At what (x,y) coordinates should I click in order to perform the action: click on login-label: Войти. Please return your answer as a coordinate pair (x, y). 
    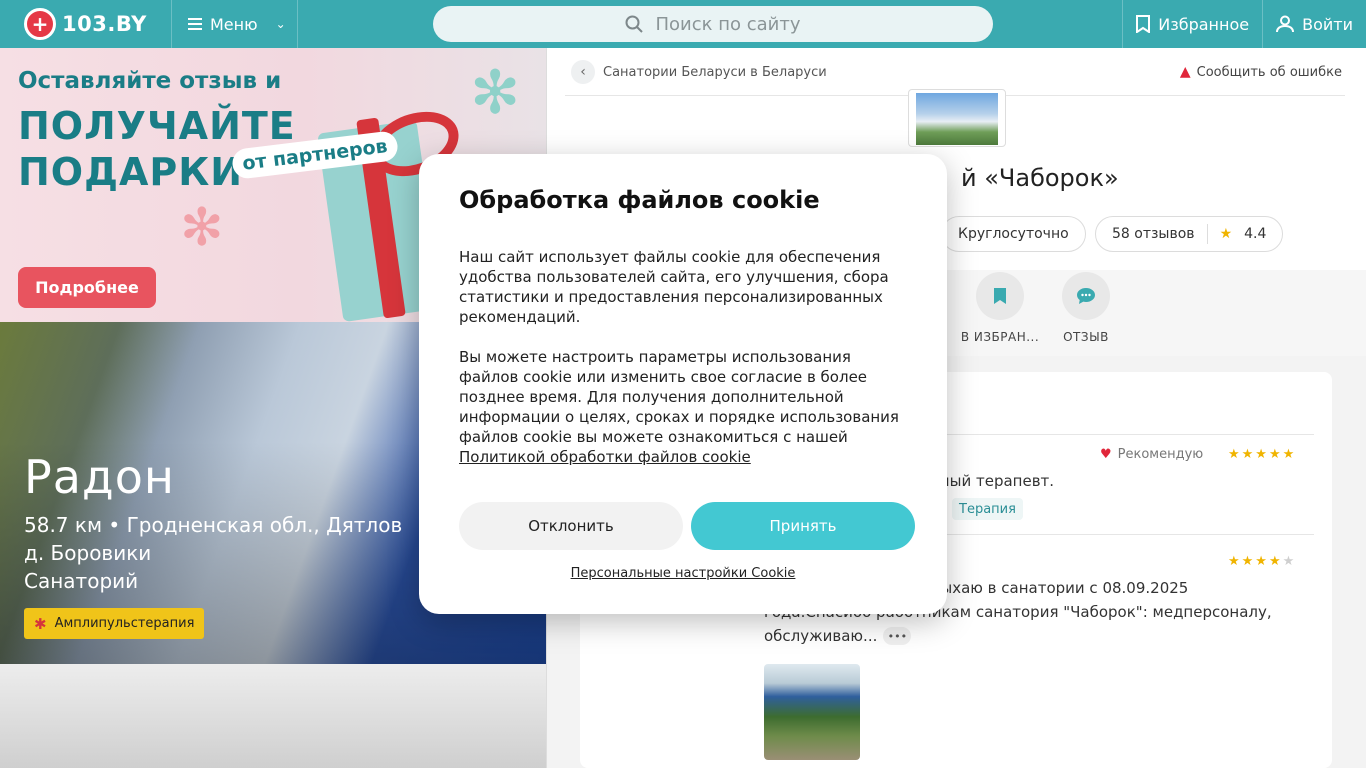
    Looking at the image, I should click on (1327, 24).